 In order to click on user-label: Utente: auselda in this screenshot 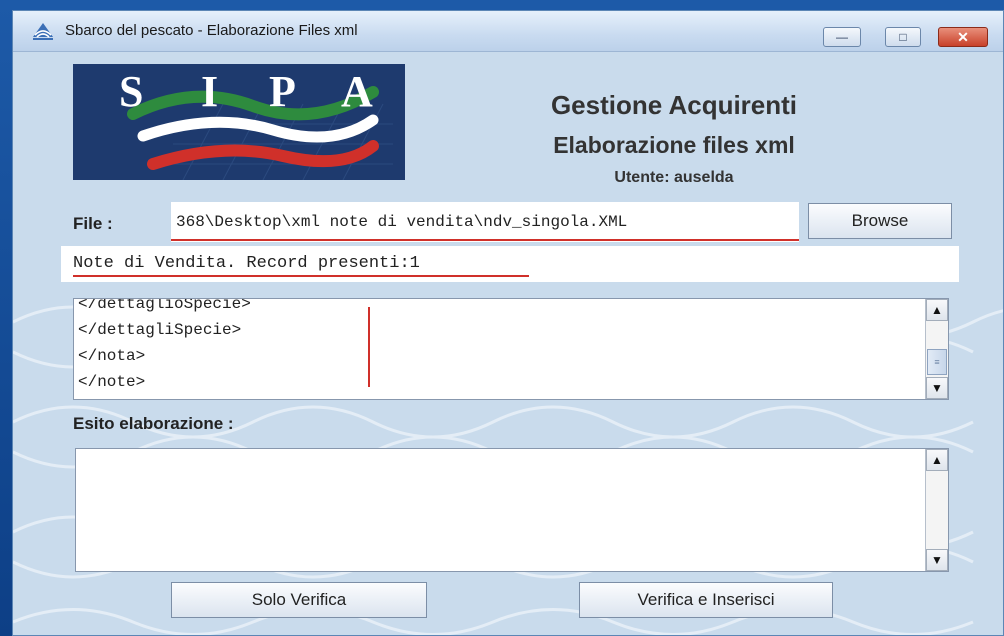, I will do `click(674, 177)`.